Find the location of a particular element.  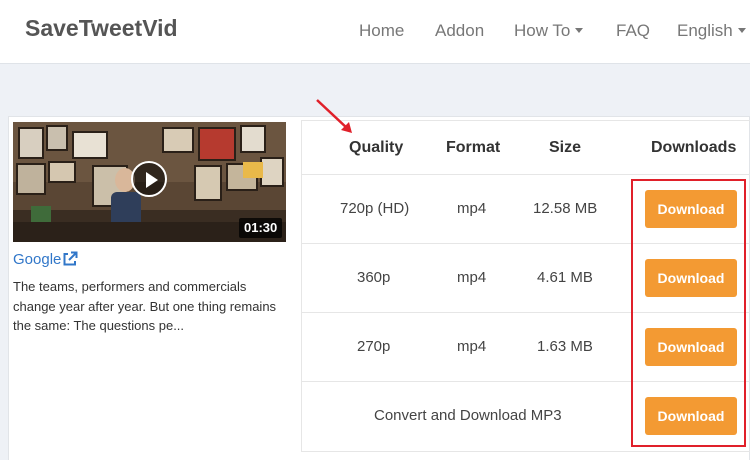

nav-language: English is located at coordinates (711, 31).